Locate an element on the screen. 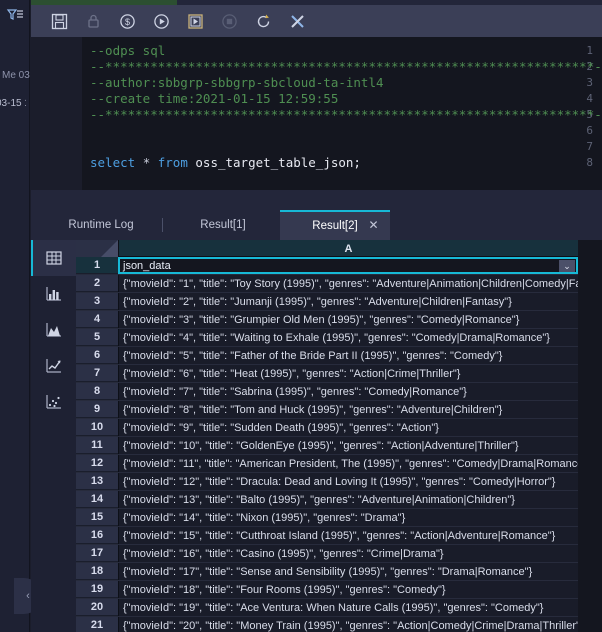  row-number: 9 is located at coordinates (97, 409).